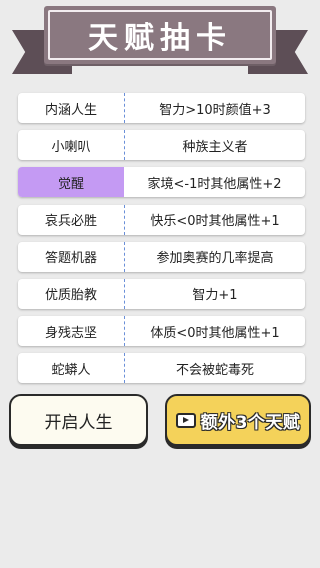  Describe the element at coordinates (71, 108) in the screenshot. I see `talent-name: 内涵人生` at that location.